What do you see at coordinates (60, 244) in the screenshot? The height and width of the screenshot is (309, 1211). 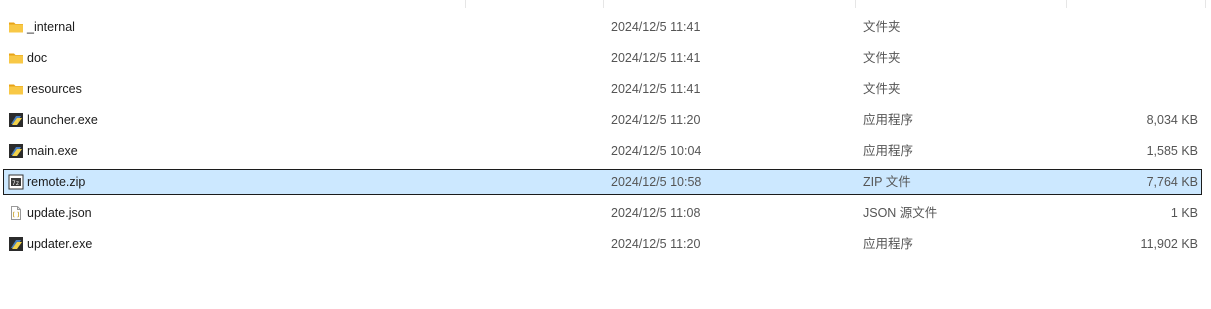 I see `file-name: updater.exe` at bounding box center [60, 244].